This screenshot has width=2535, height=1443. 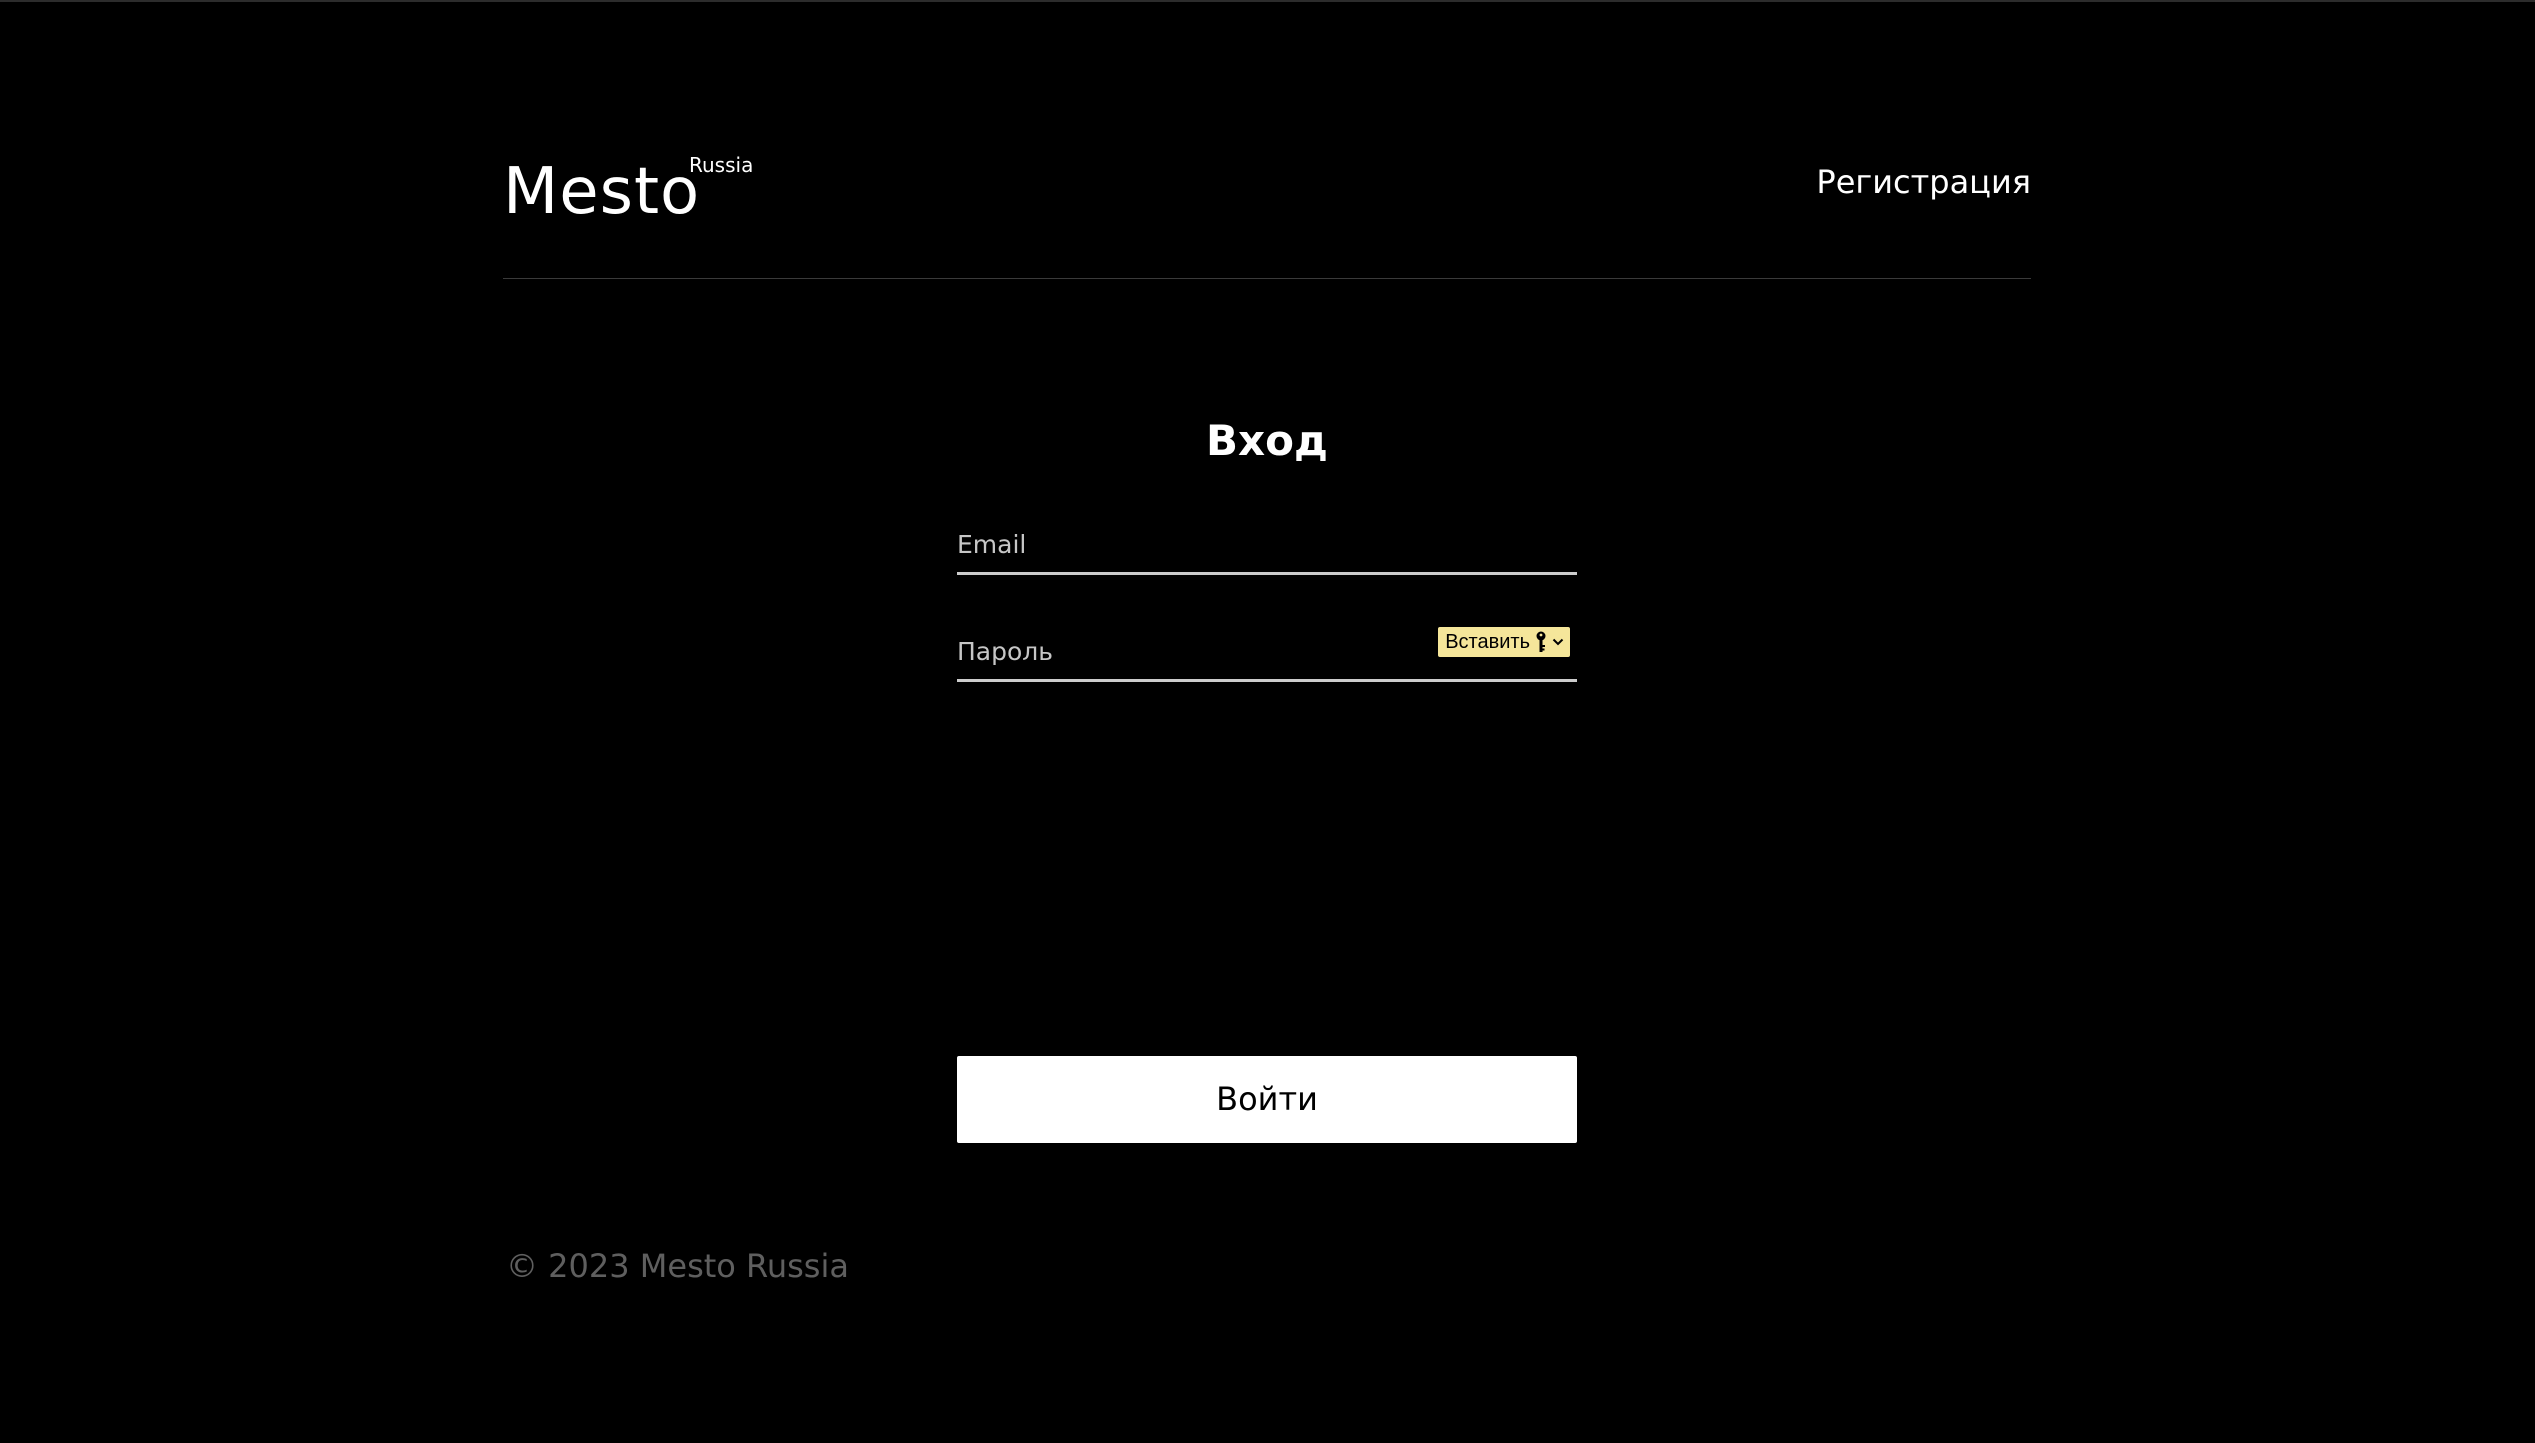 I want to click on login-button: Войти, so click(x=1267, y=1099).